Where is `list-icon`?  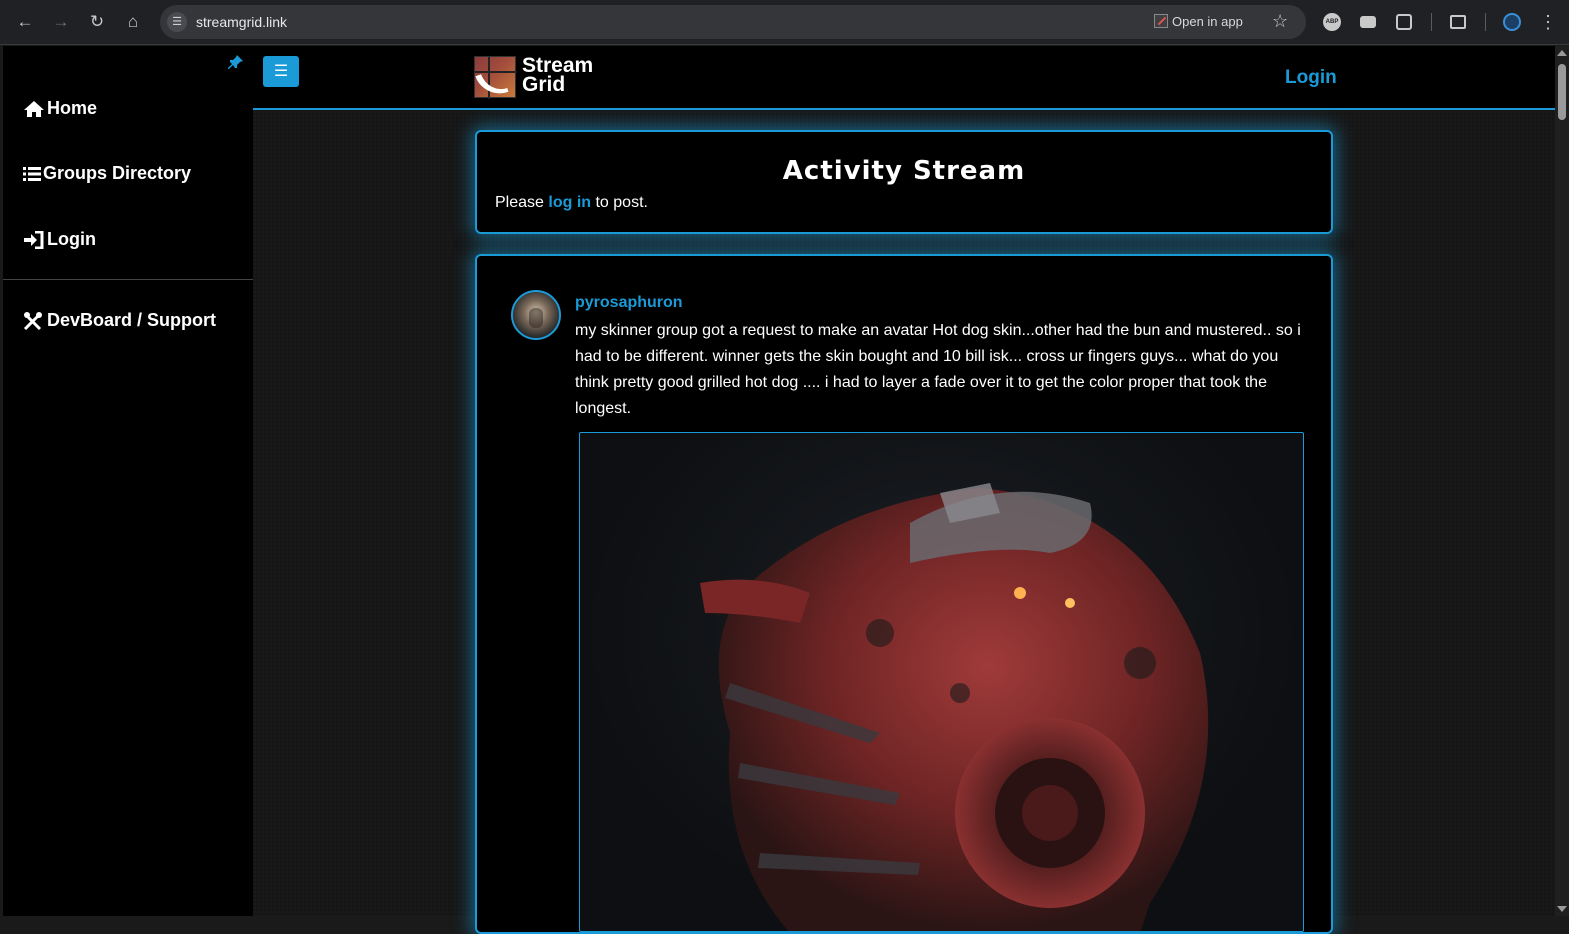
list-icon is located at coordinates (32, 173).